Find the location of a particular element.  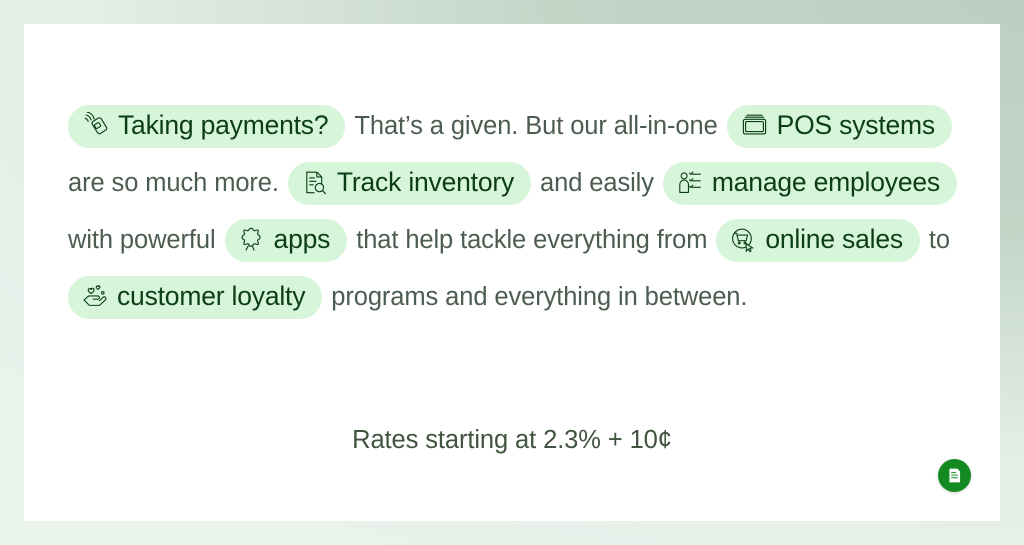

pill-manage-employees: manage employees is located at coordinates (809, 183).